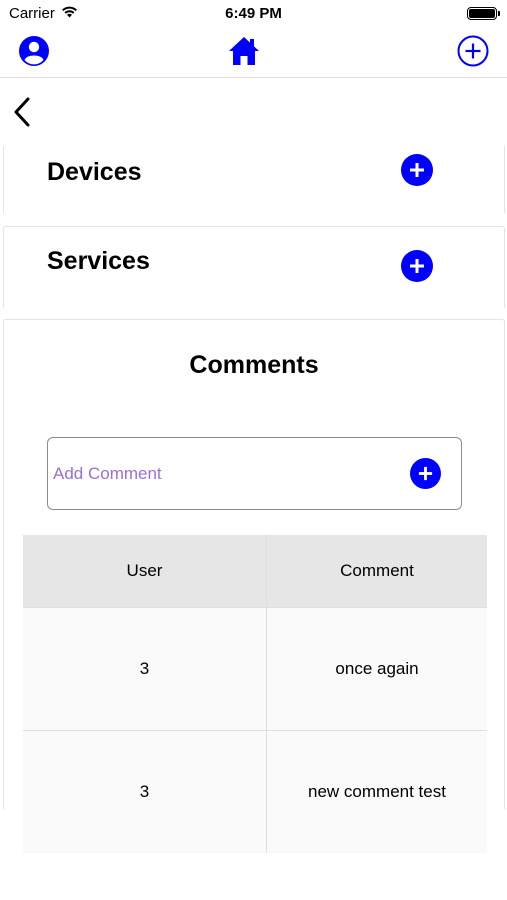 This screenshot has width=507, height=900. Describe the element at coordinates (377, 791) in the screenshot. I see `row-comment-cell: new comment test` at that location.